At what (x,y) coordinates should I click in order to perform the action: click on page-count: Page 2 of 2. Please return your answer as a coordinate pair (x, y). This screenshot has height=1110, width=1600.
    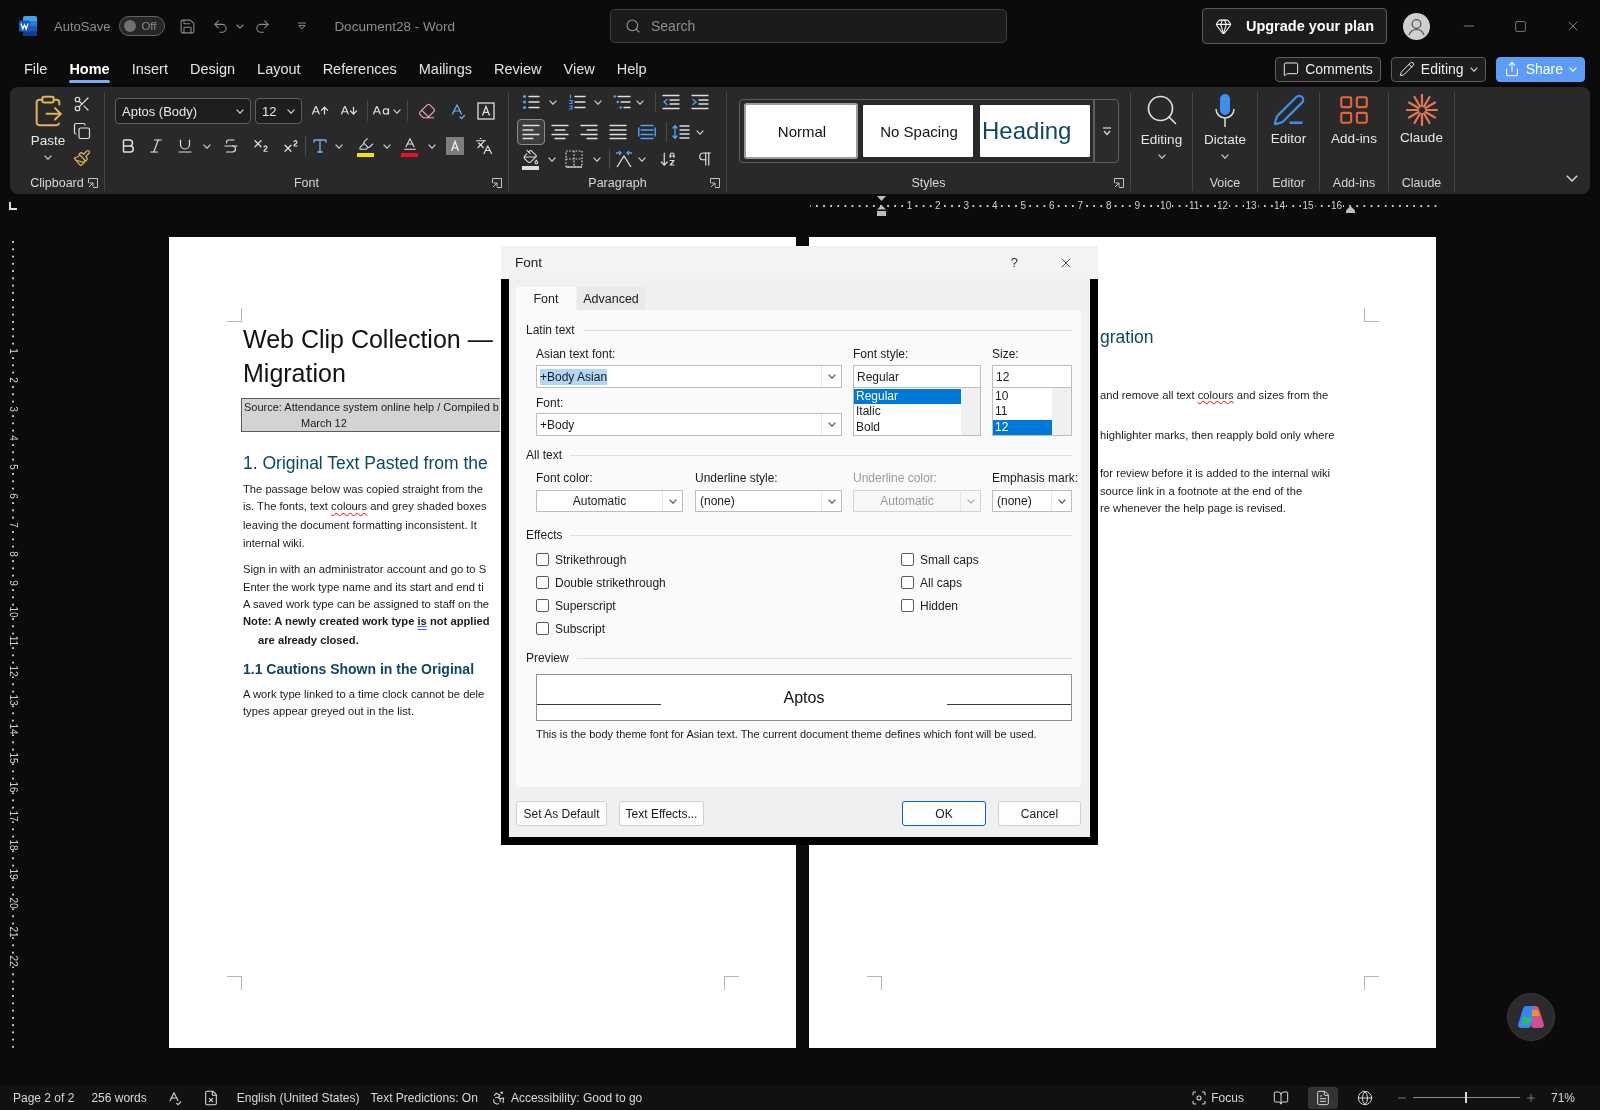
    Looking at the image, I should click on (44, 1097).